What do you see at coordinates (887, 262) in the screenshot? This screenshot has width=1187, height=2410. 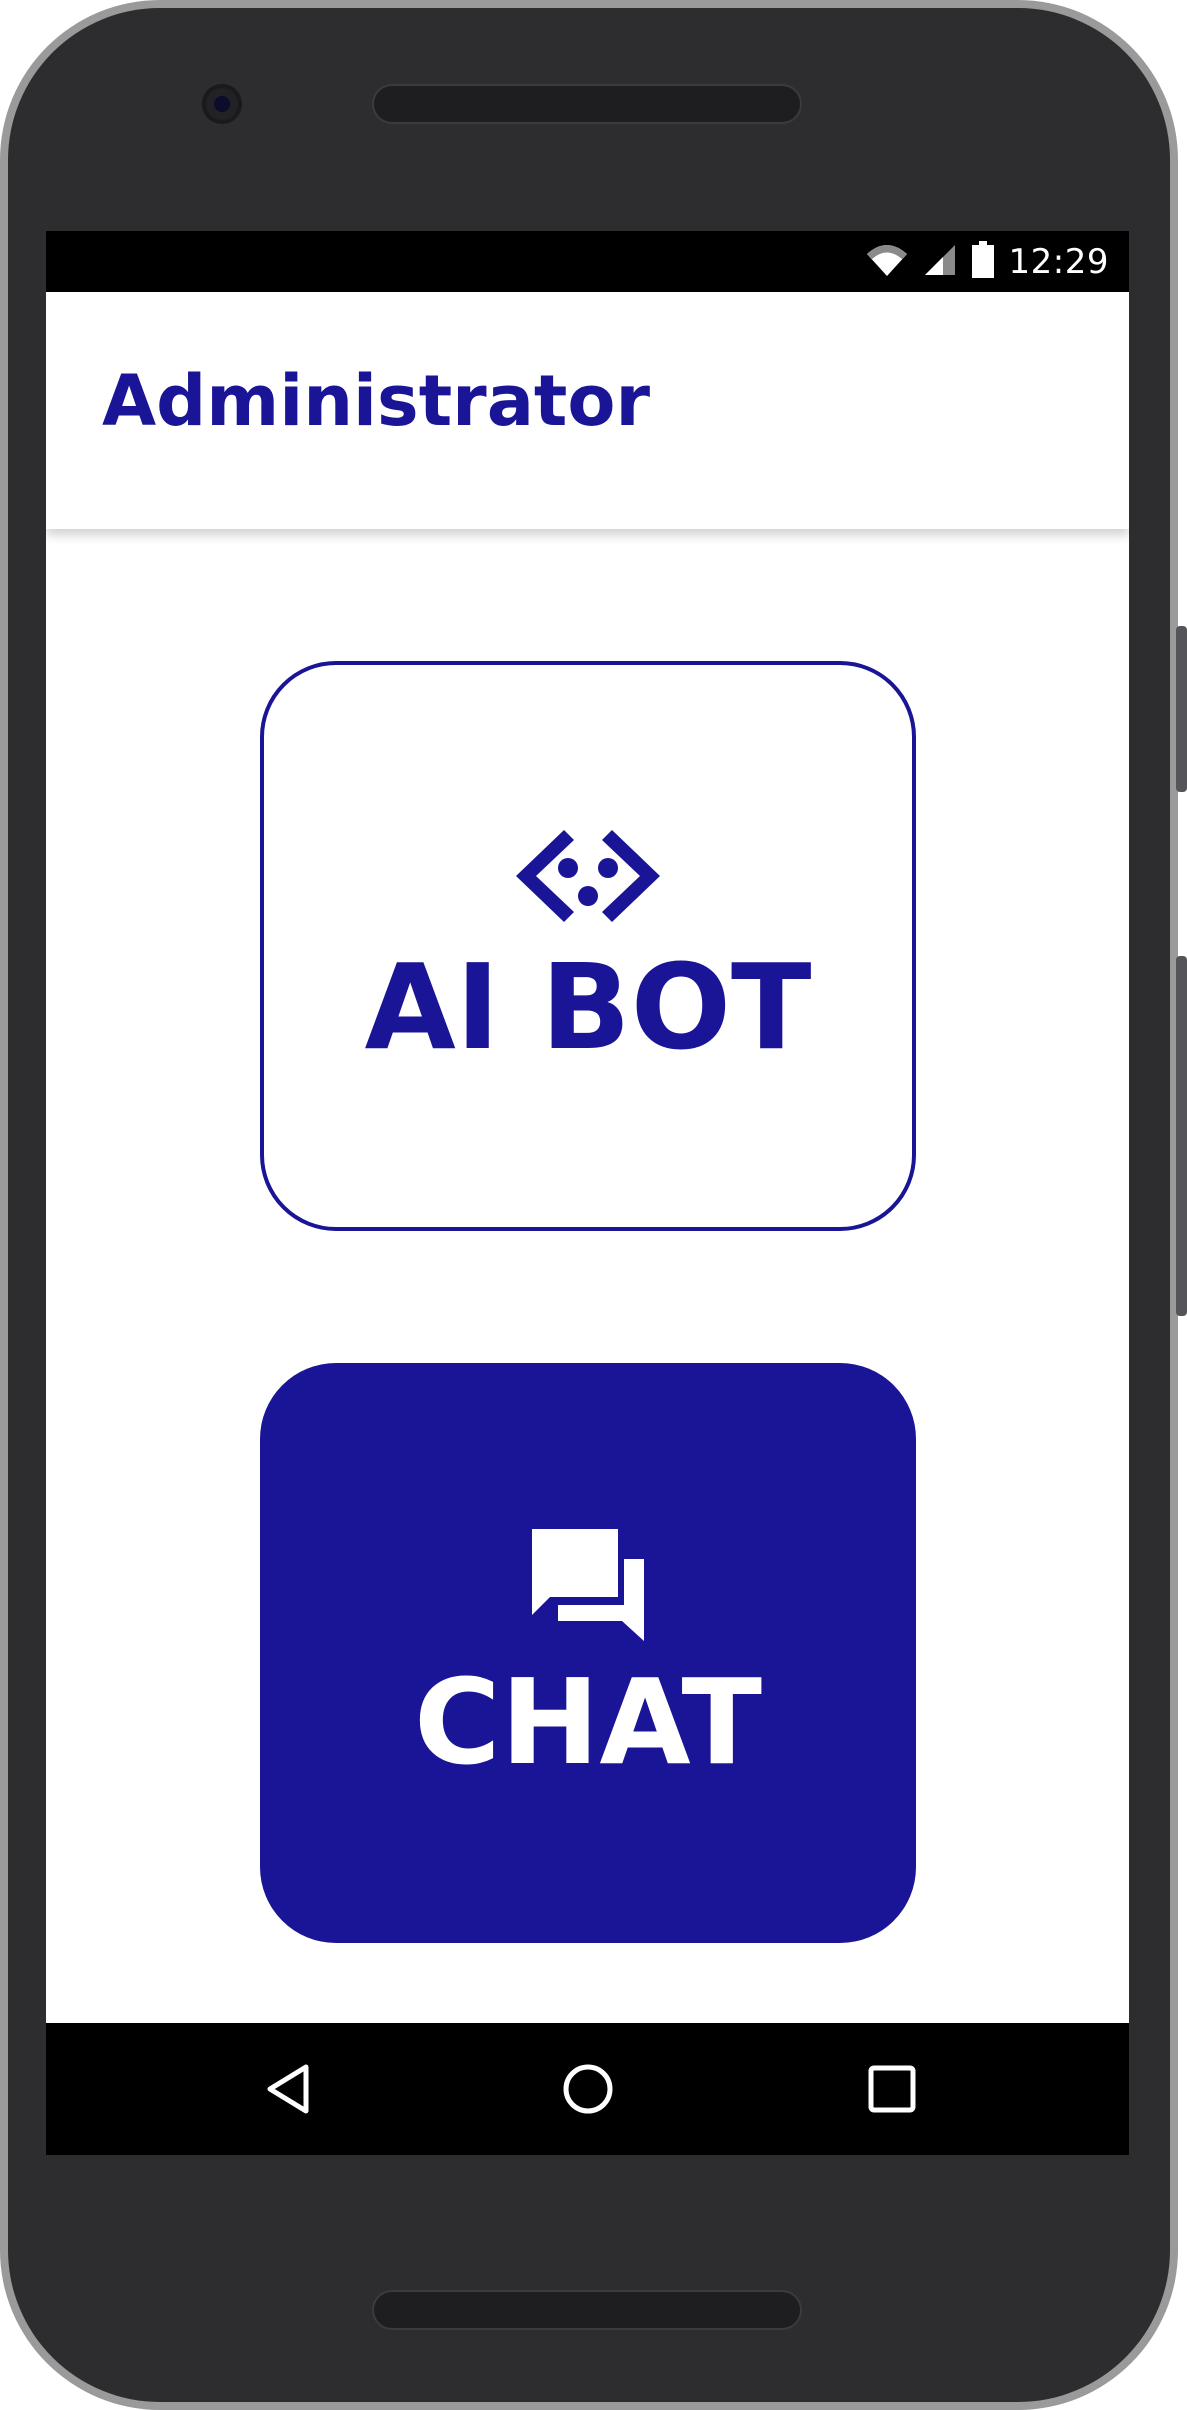 I see `wifi-icon` at bounding box center [887, 262].